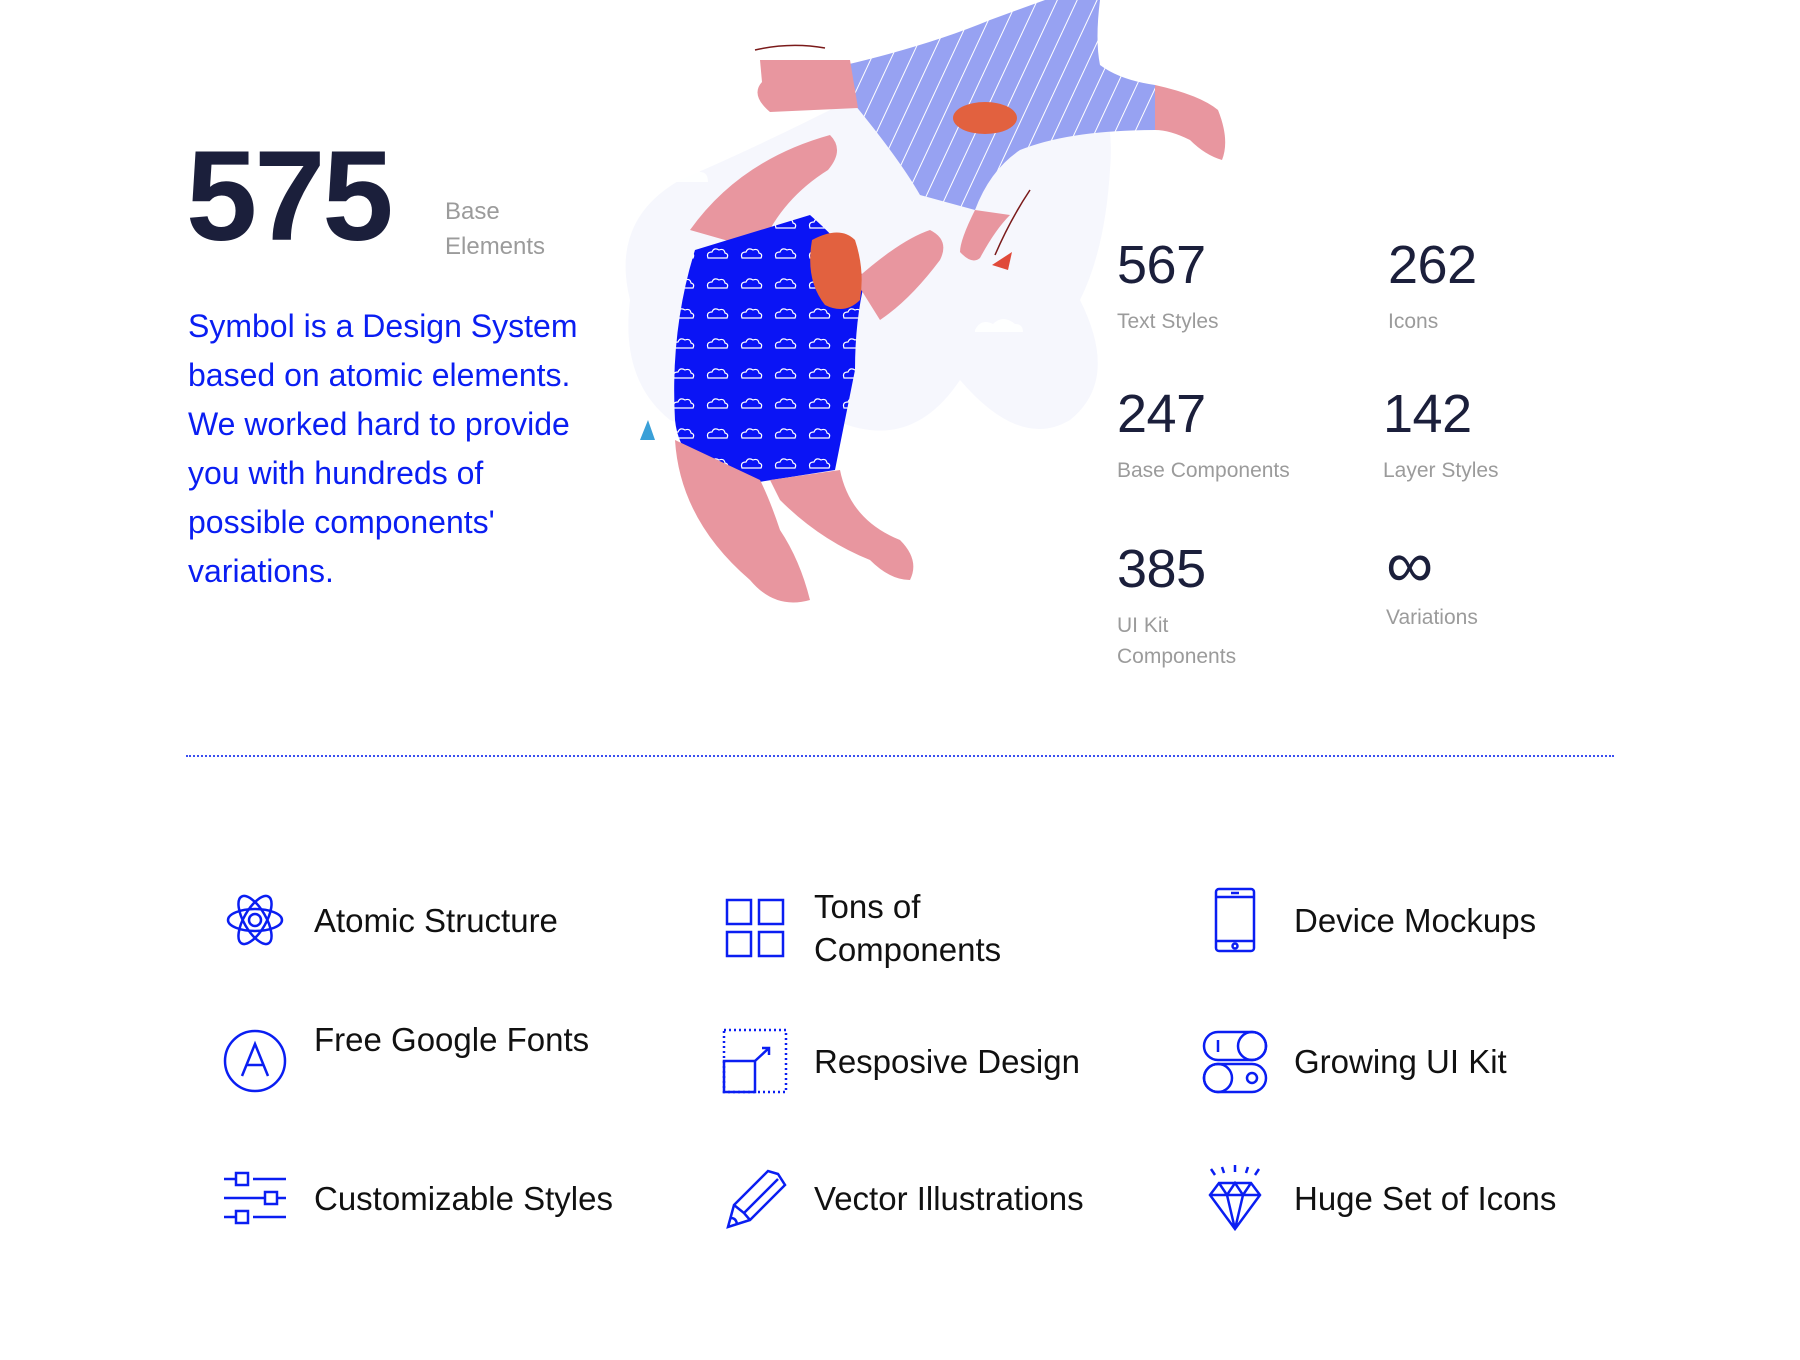 Image resolution: width=1800 pixels, height=1360 pixels. I want to click on feature-tons-of-components: Tons of Components, so click(917, 928).